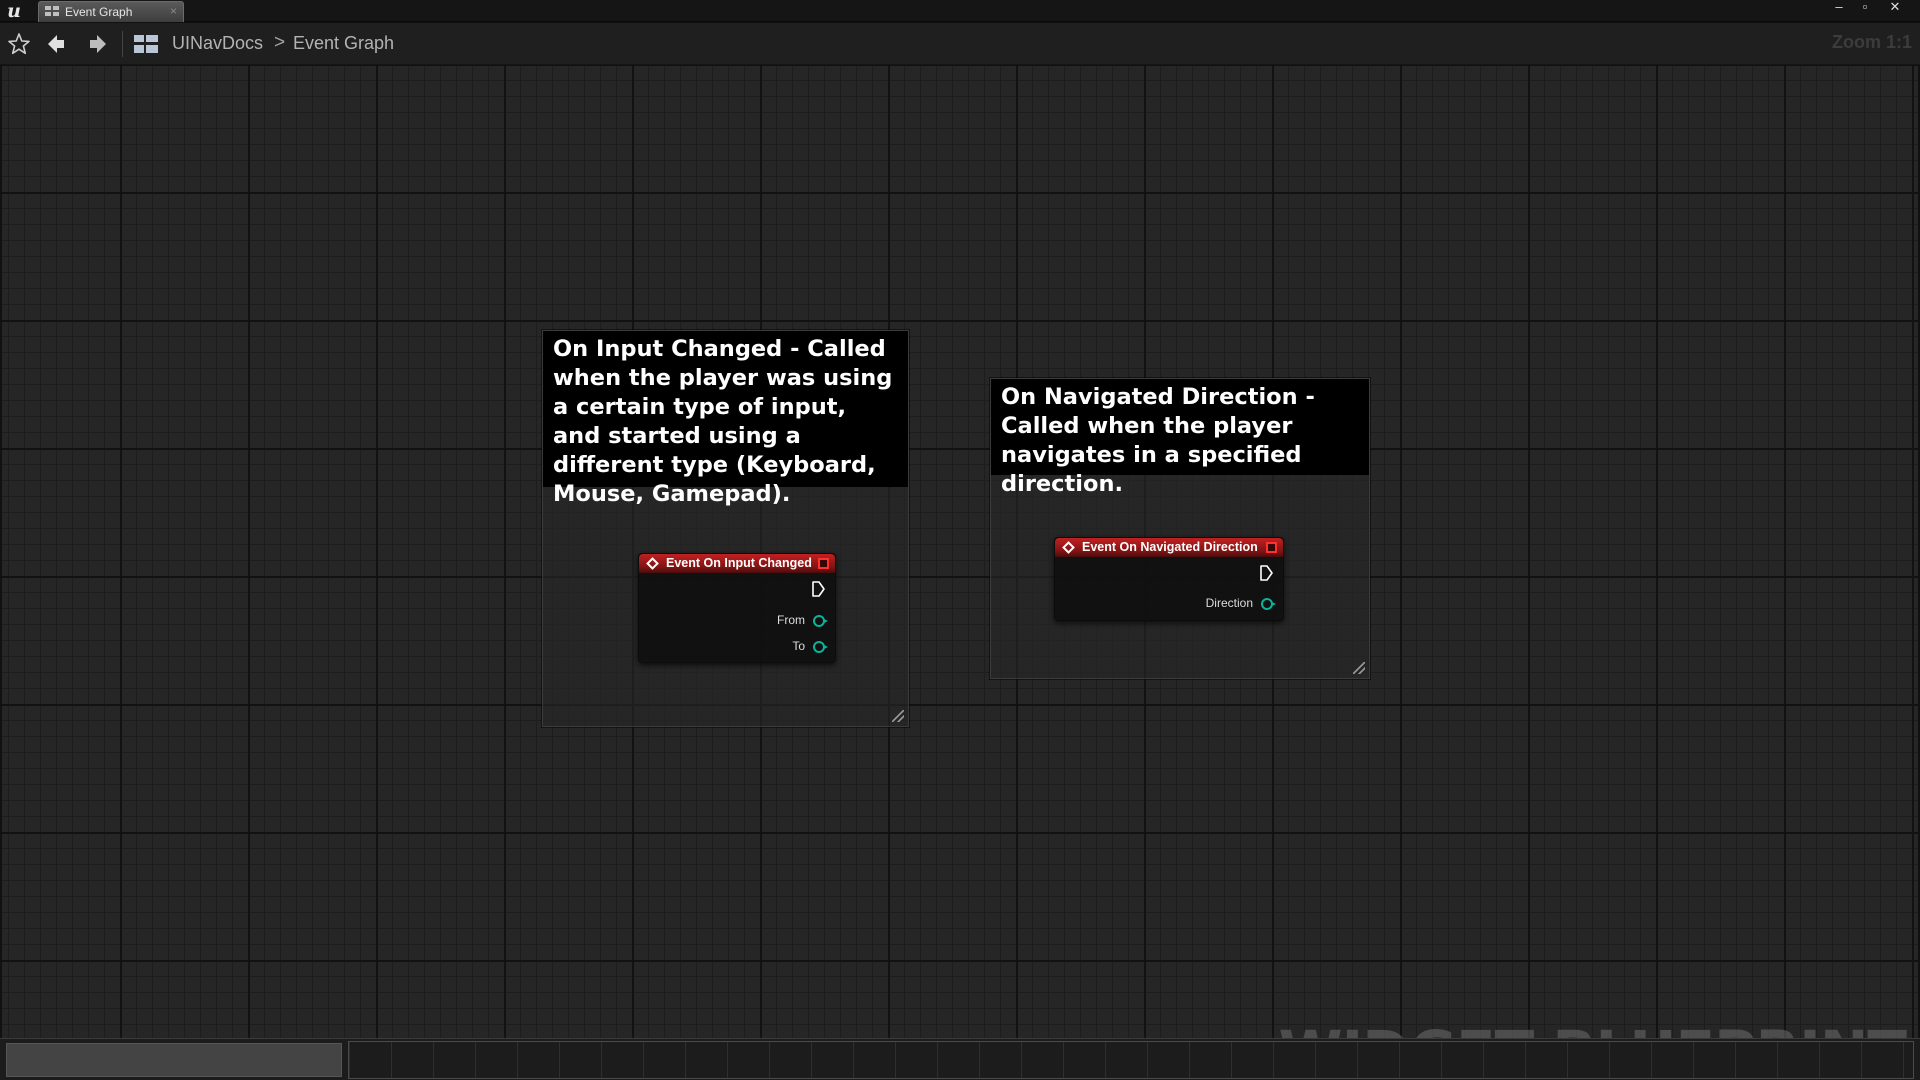 This screenshot has width=1920, height=1080. I want to click on graph-toolbar: UINavDocs > Event Graph Zoom 1:1, so click(960, 44).